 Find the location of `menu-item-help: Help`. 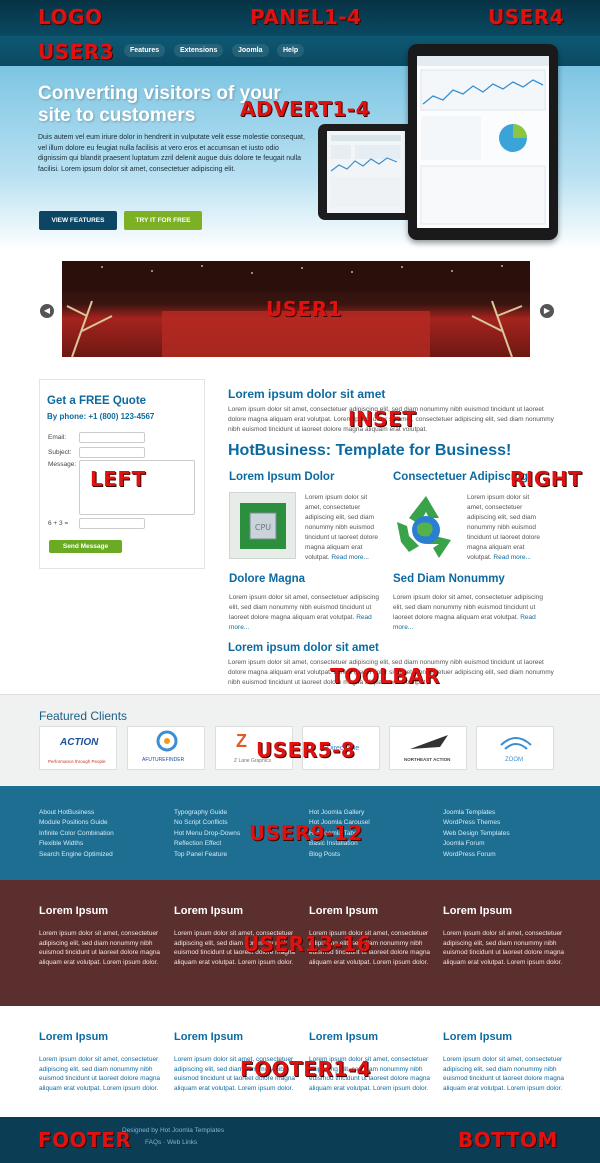

menu-item-help: Help is located at coordinates (291, 50).